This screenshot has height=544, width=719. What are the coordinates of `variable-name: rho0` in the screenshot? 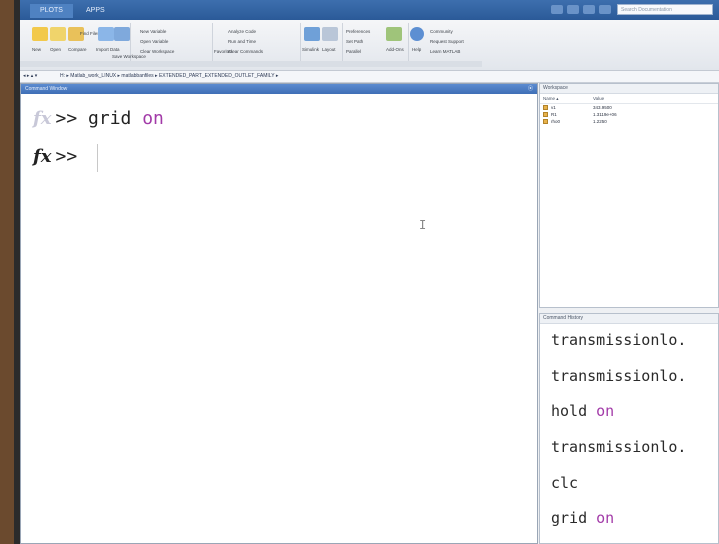 It's located at (556, 121).